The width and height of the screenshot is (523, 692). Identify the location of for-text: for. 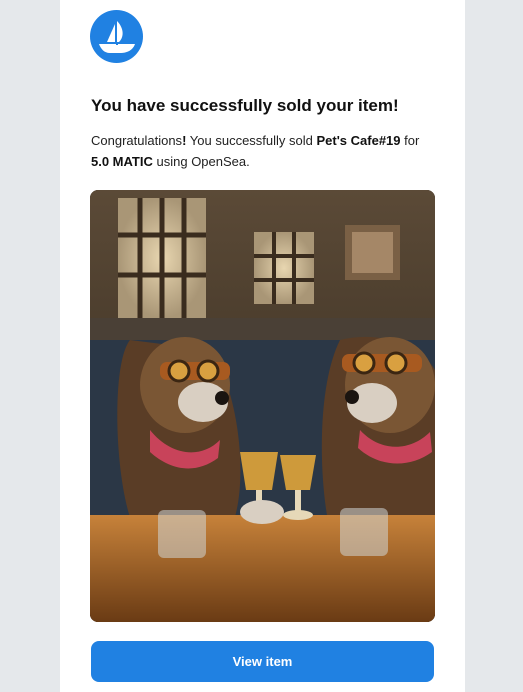
(410, 140).